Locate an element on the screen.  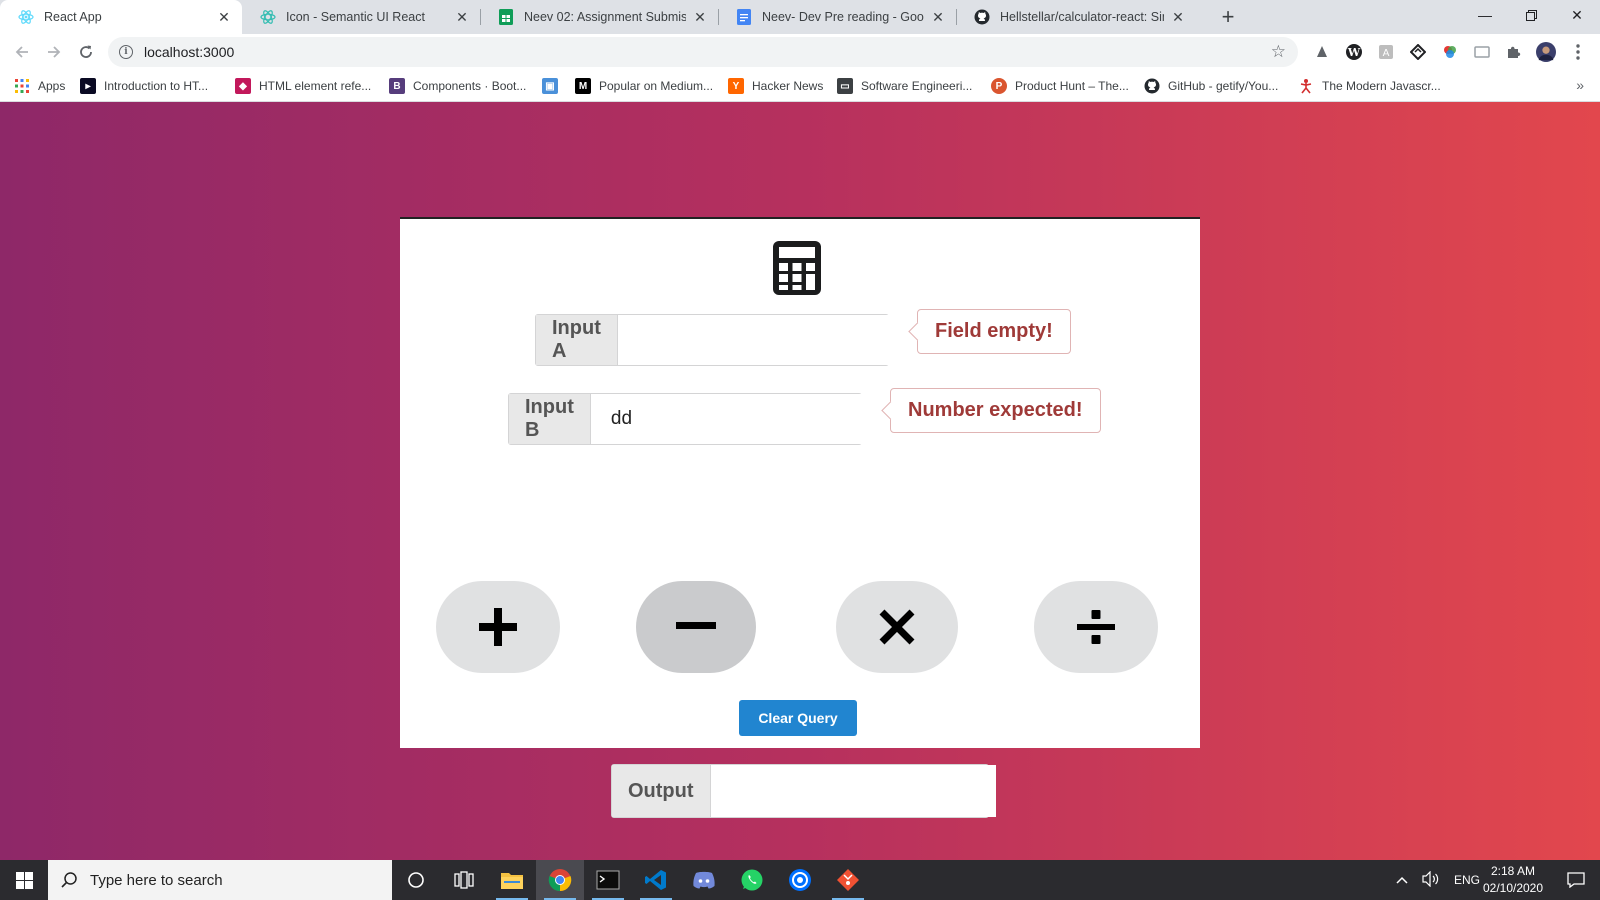
input-a-label: Input A is located at coordinates (577, 340).